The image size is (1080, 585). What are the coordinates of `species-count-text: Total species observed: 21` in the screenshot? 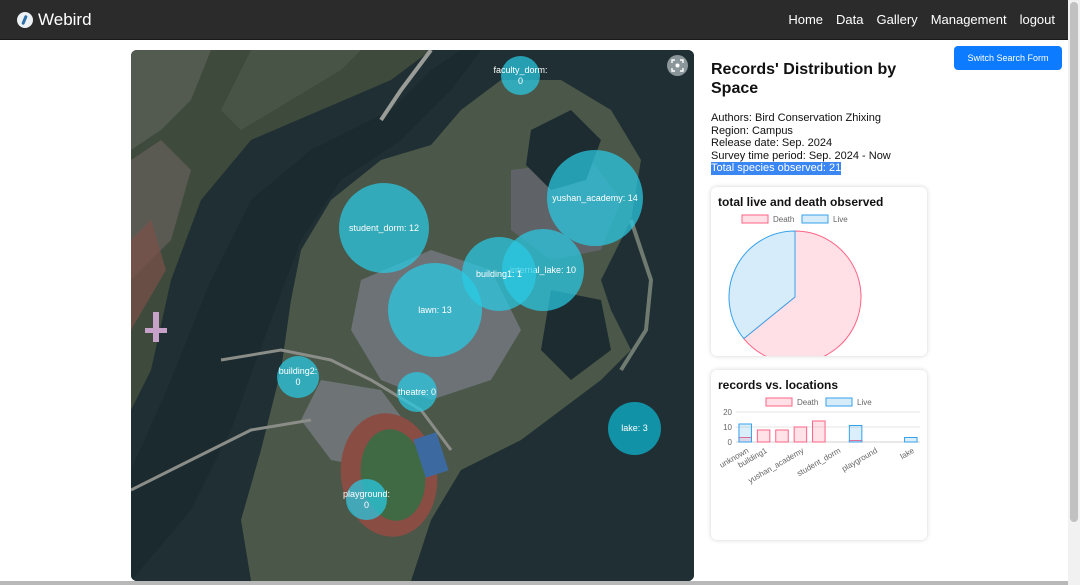 It's located at (776, 168).